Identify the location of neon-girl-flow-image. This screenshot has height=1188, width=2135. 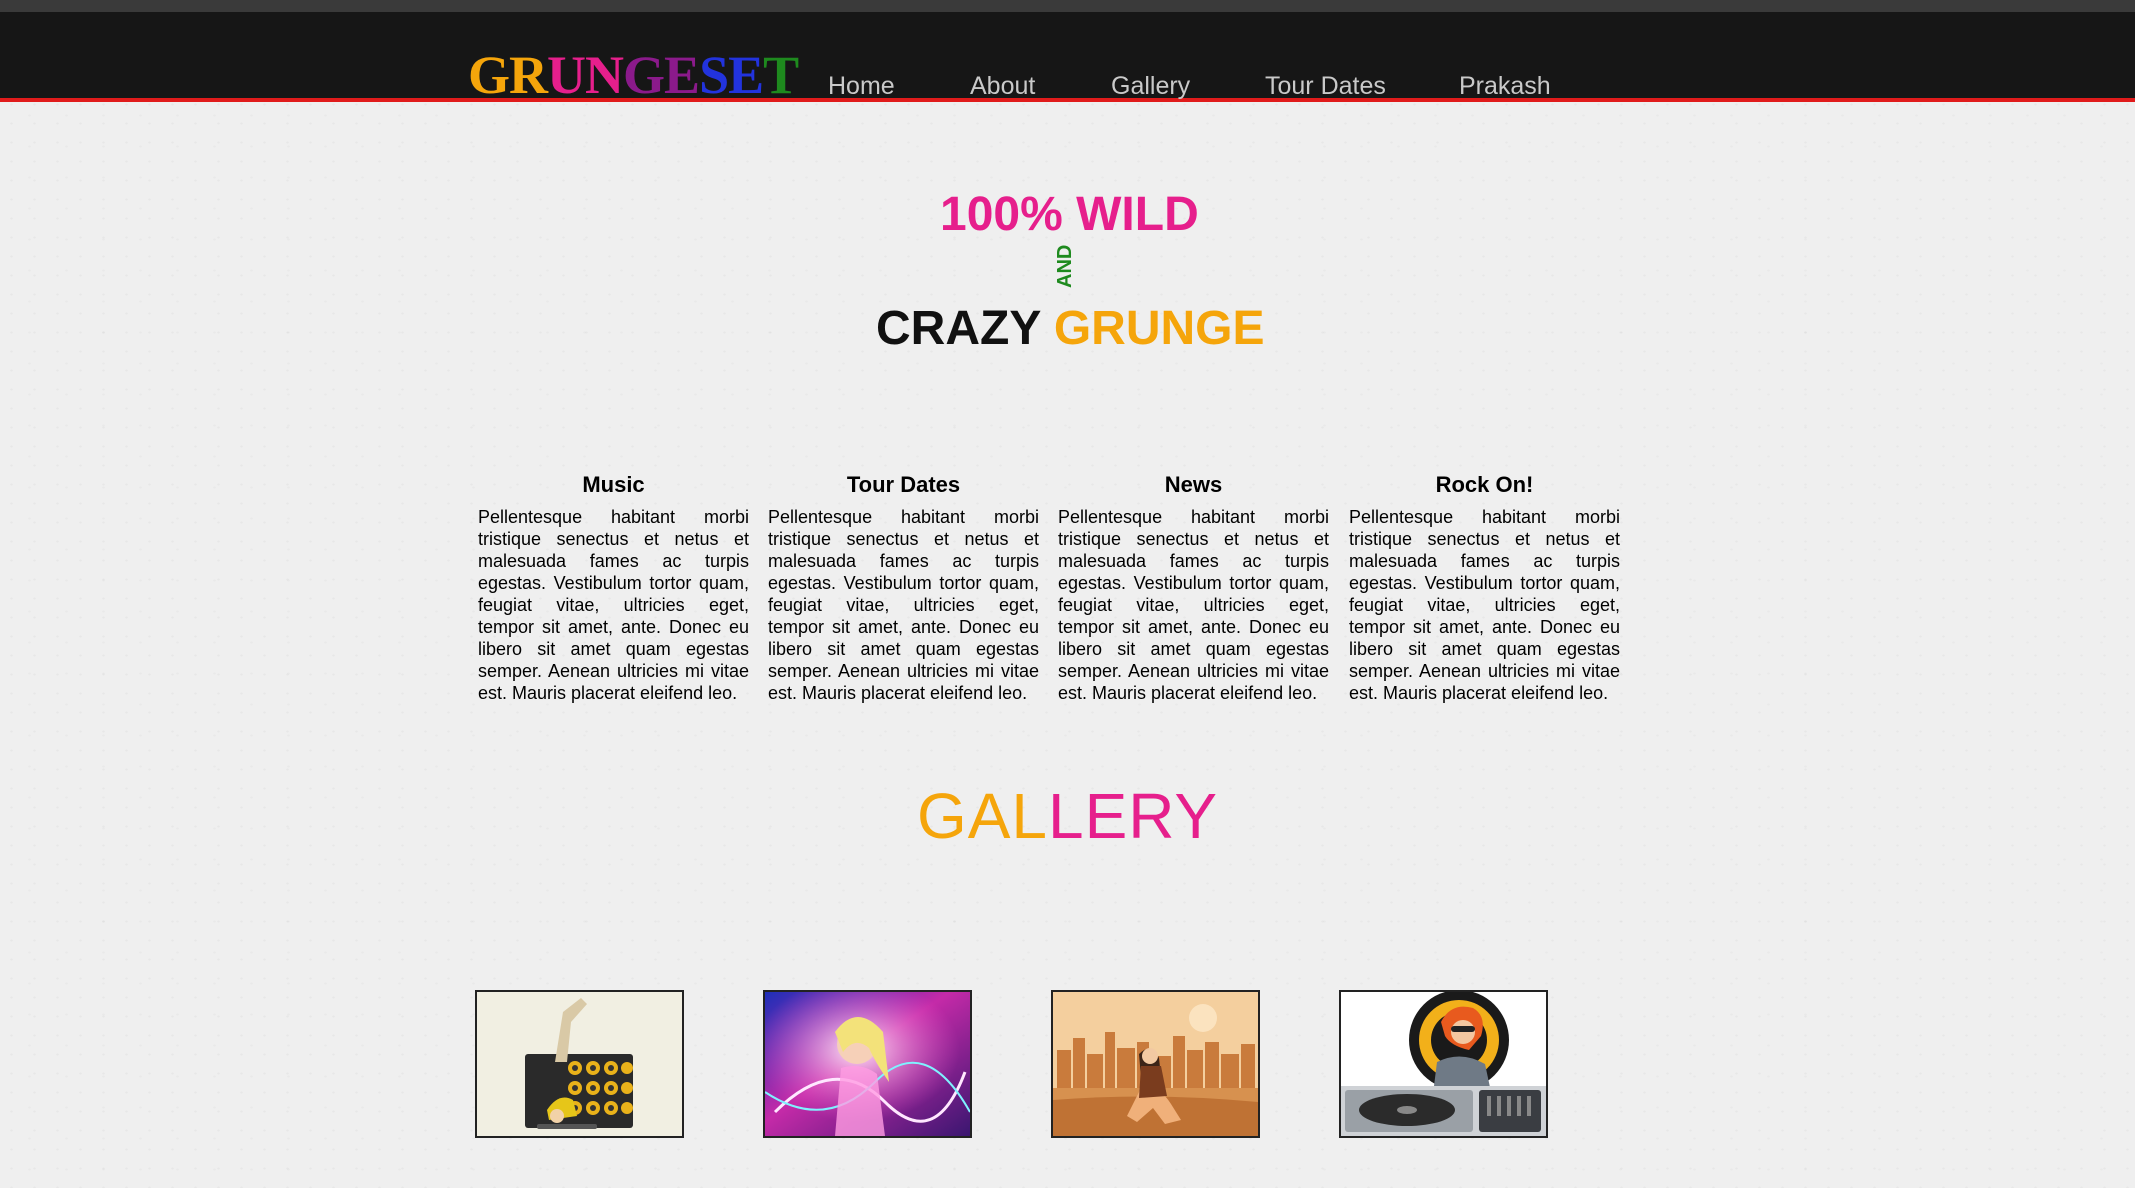
(867, 1064).